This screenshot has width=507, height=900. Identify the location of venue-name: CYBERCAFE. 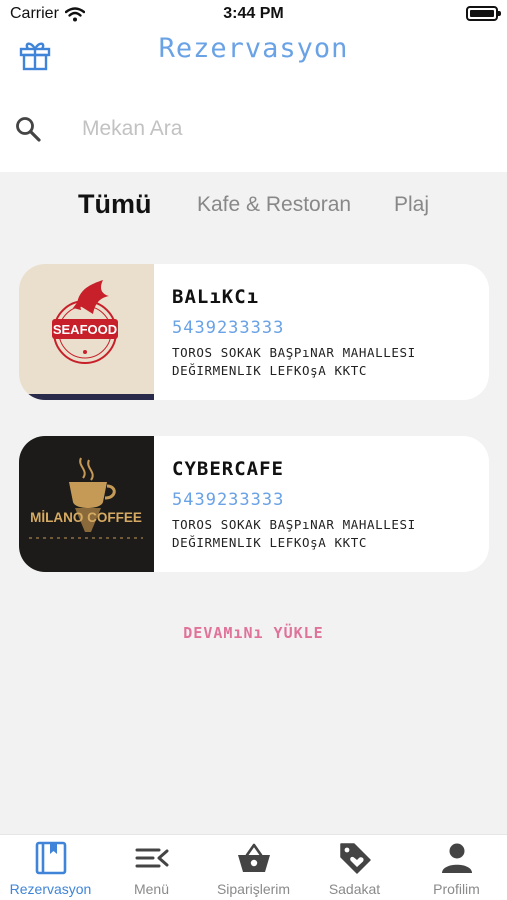
(228, 469).